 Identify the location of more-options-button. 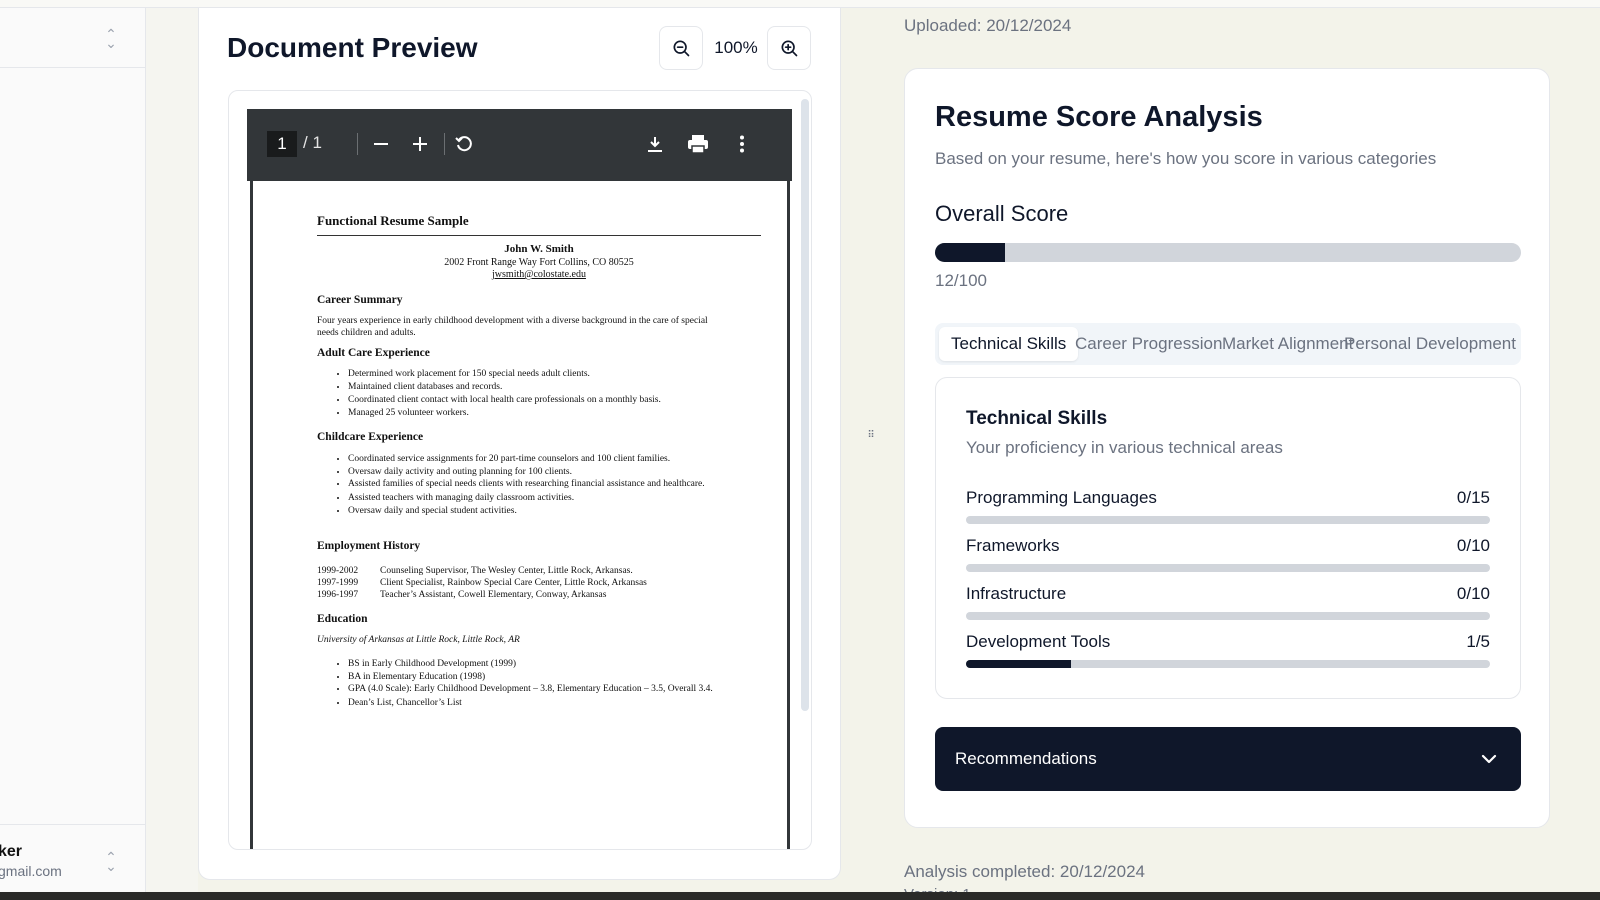
(742, 144).